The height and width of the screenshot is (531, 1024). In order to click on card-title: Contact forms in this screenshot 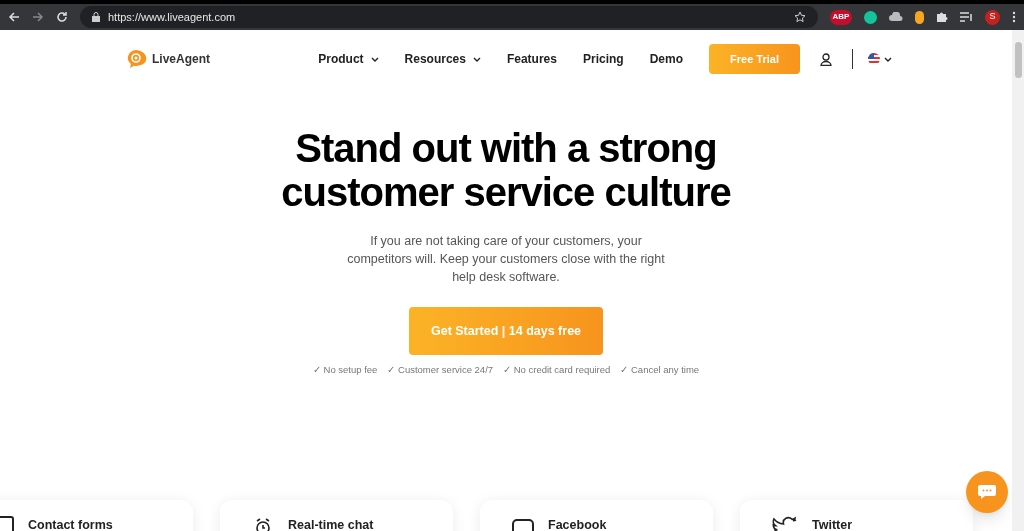, I will do `click(70, 524)`.